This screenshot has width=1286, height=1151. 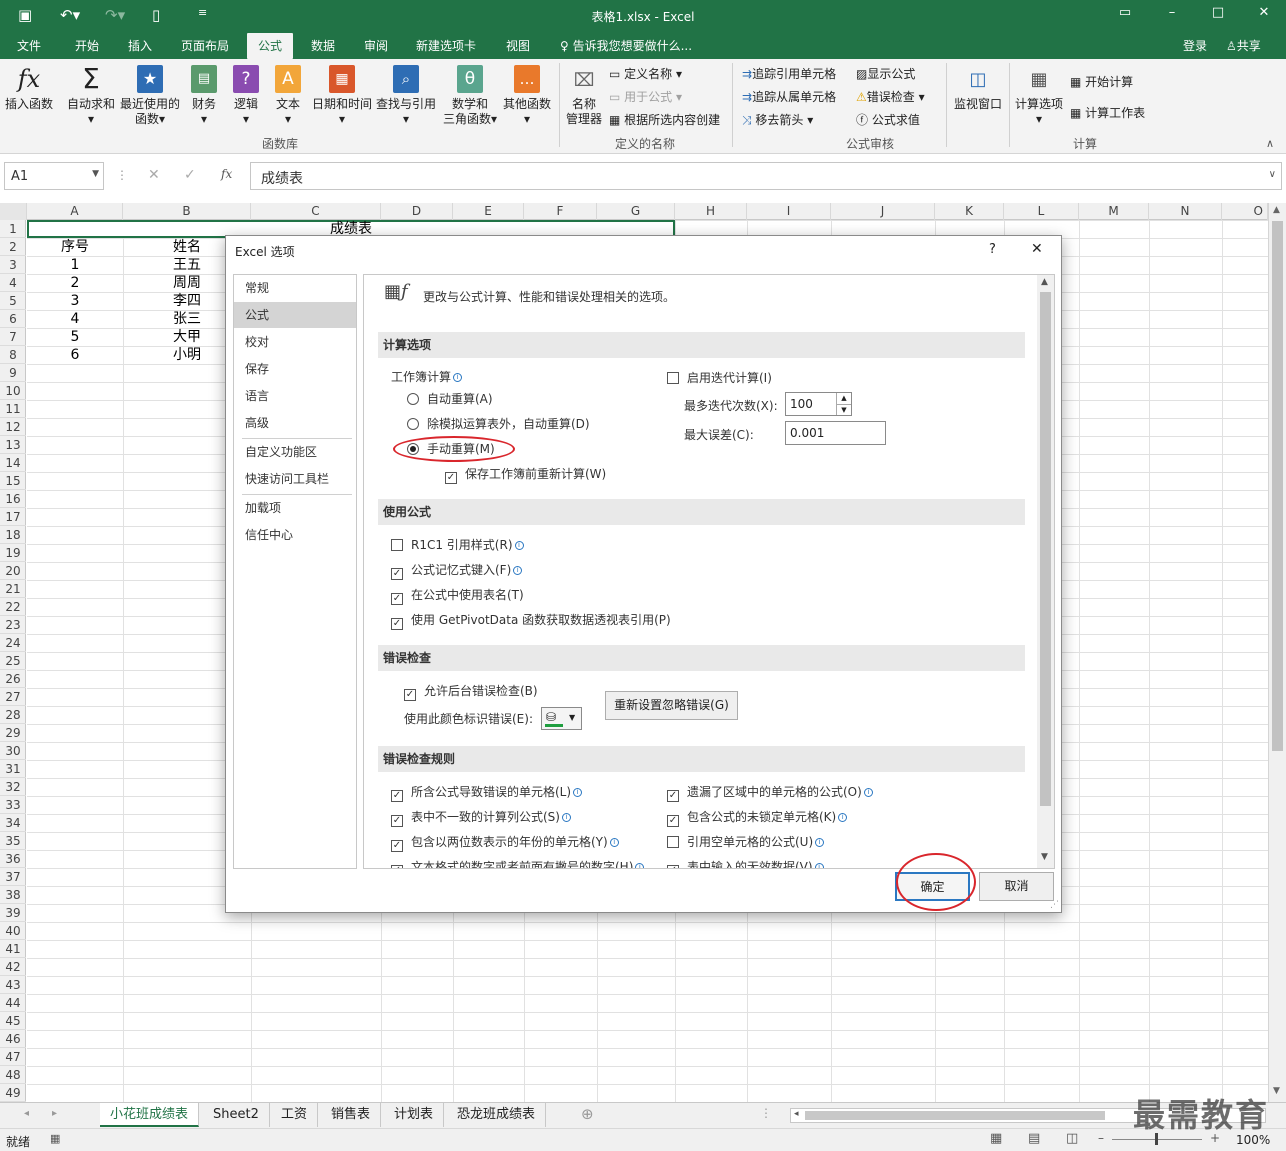 What do you see at coordinates (205, 45) in the screenshot?
I see `tab-page-layout: 页面布局` at bounding box center [205, 45].